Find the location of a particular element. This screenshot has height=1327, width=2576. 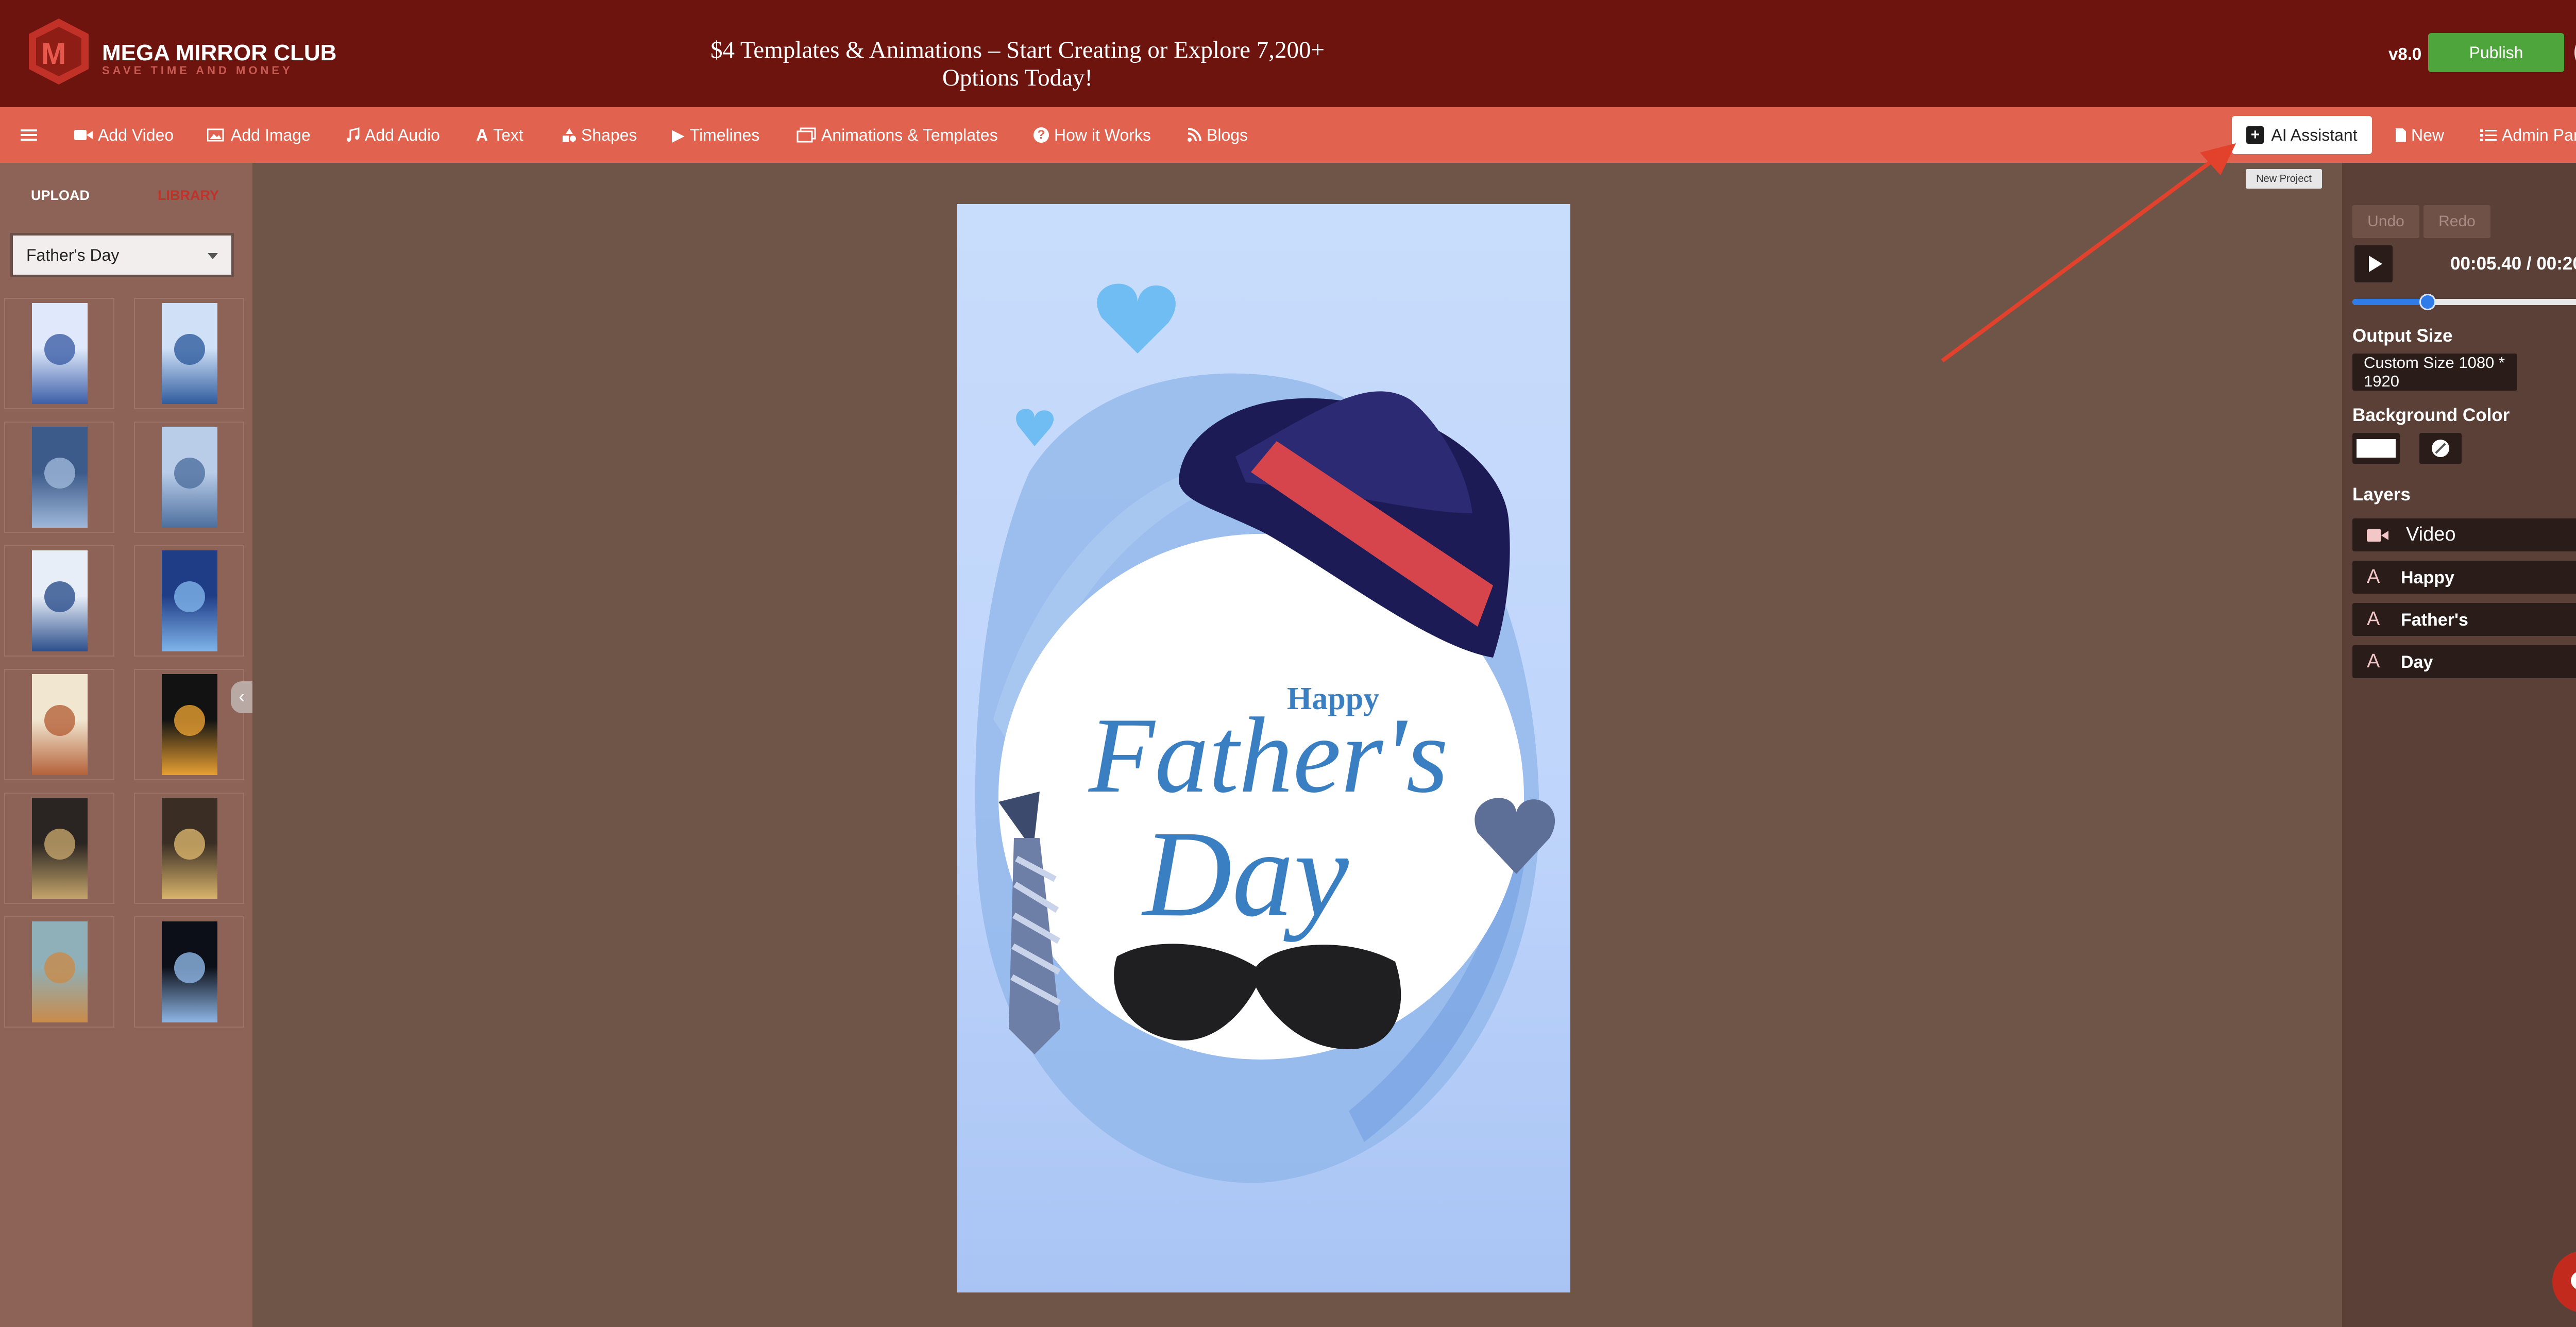

list-icon is located at coordinates (2488, 135).